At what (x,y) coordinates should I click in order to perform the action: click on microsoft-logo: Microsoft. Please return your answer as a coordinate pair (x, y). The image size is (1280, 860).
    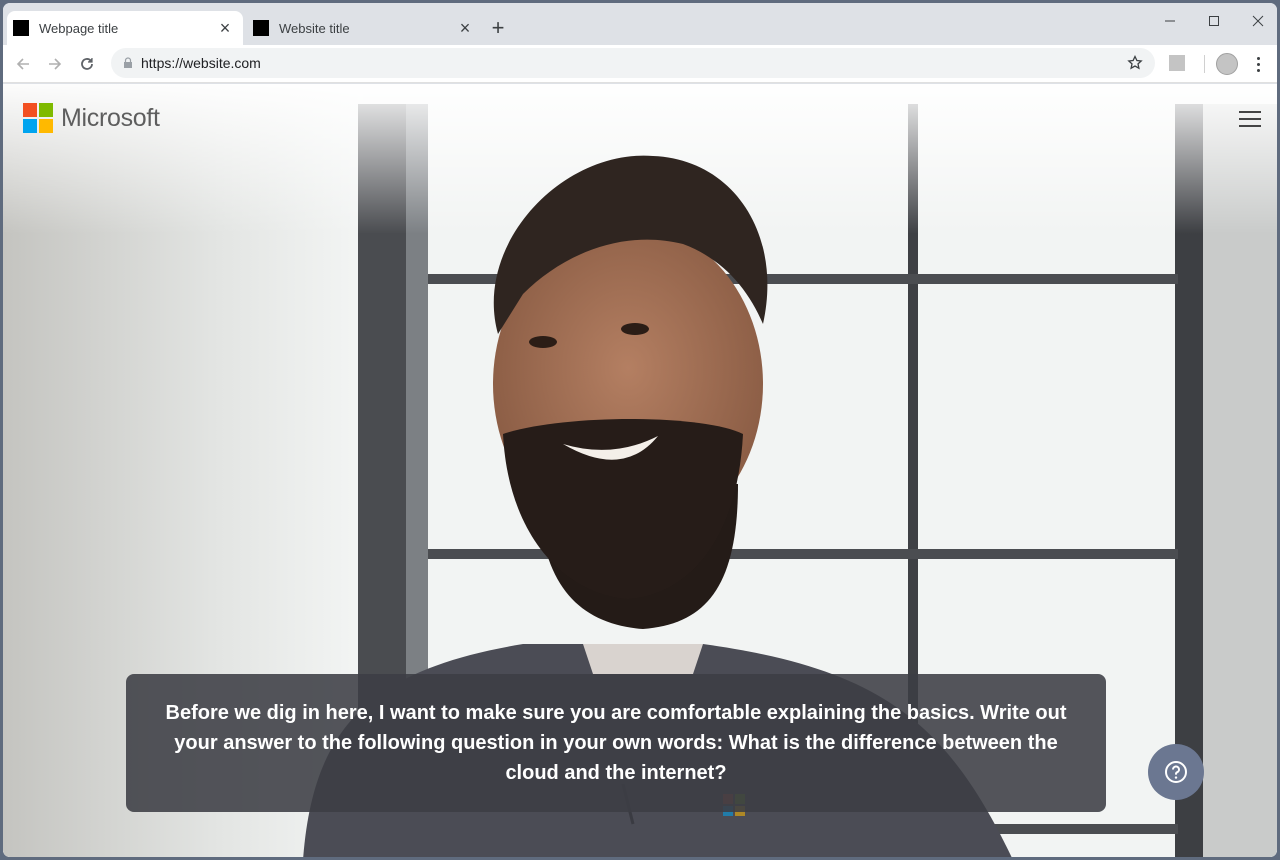
    Looking at the image, I should click on (91, 118).